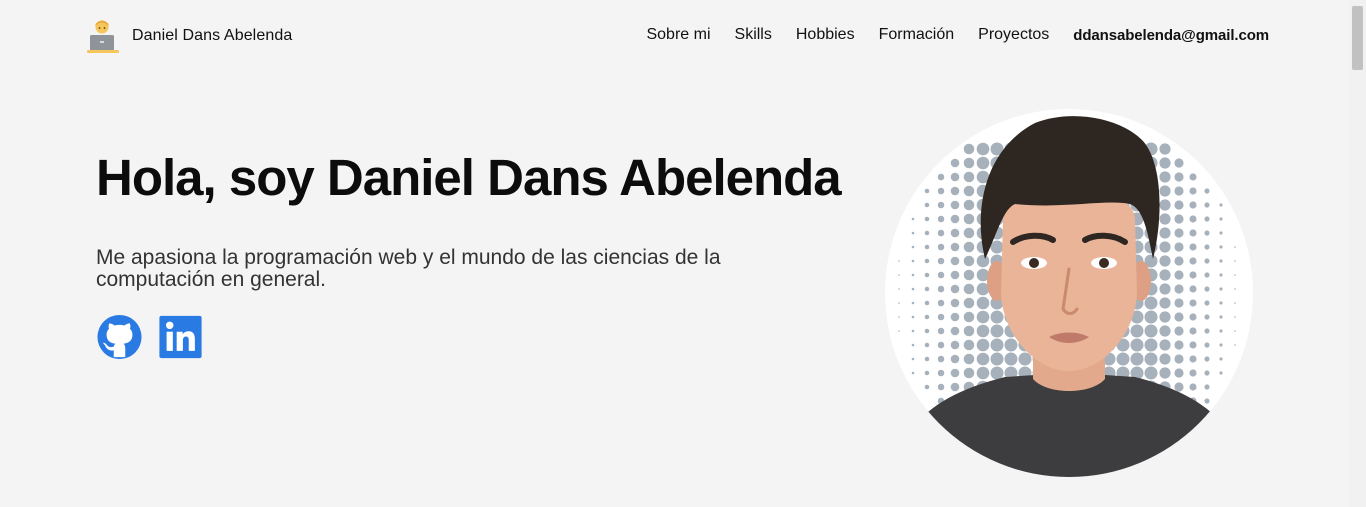 Image resolution: width=1366 pixels, height=507 pixels. Describe the element at coordinates (1357, 38) in the screenshot. I see `scrollbar-thumb` at that location.